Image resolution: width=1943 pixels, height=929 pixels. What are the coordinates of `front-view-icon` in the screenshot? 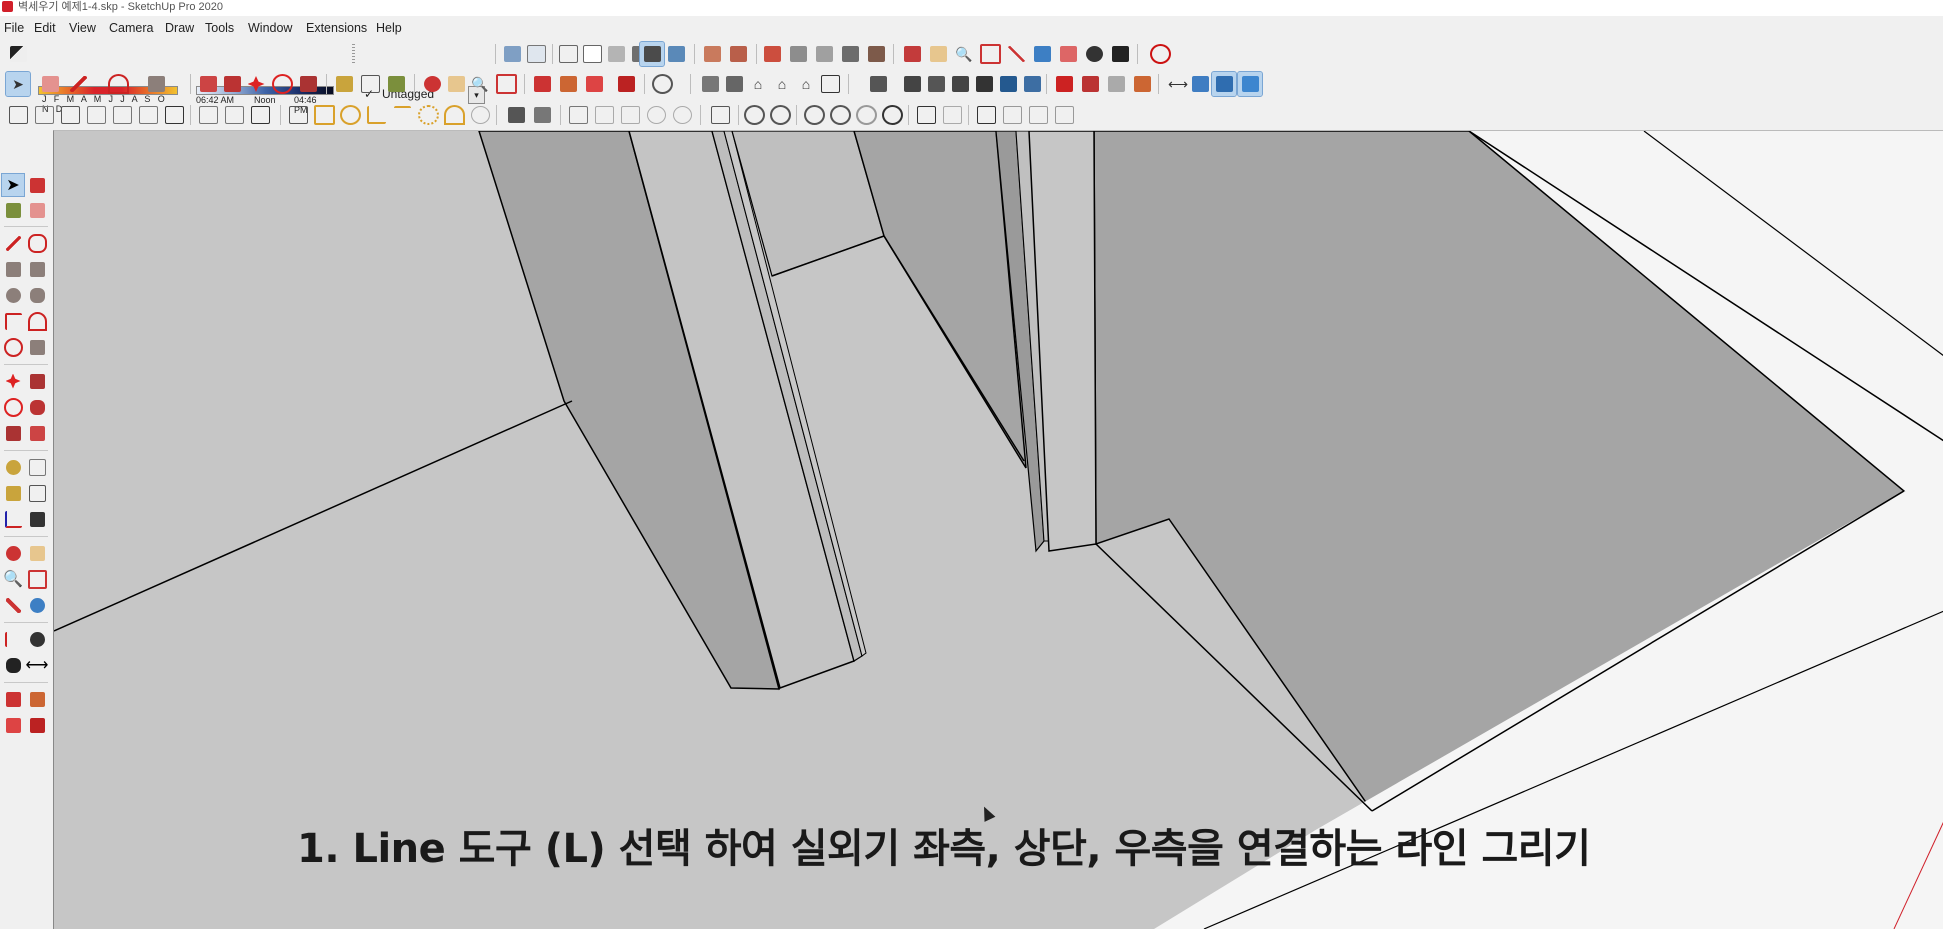 It's located at (824, 54).